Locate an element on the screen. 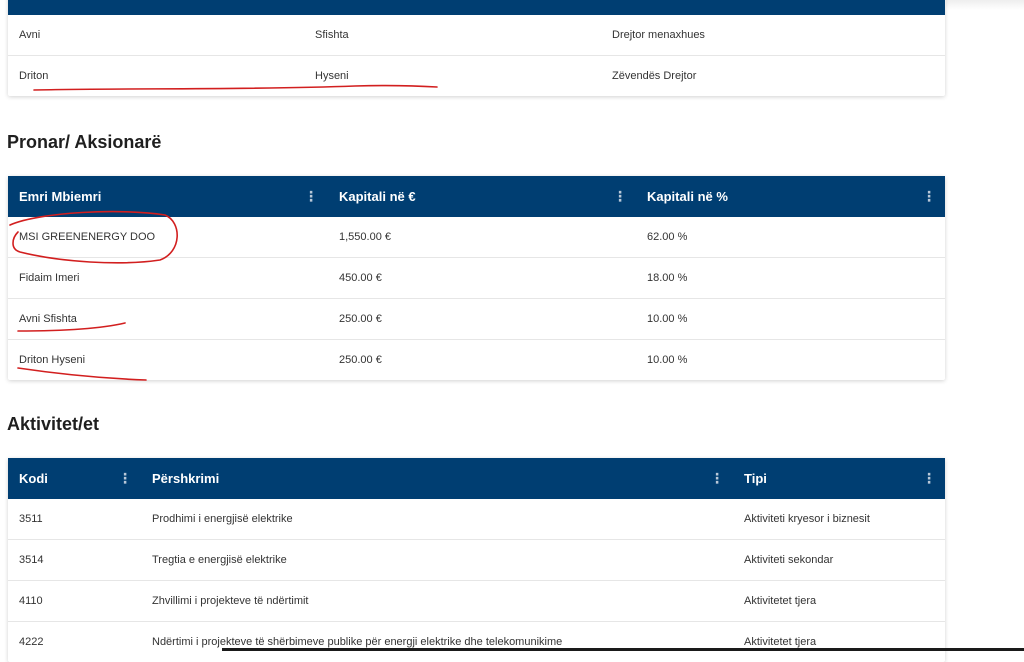 The height and width of the screenshot is (662, 1024). activity-code-cell: 3514 is located at coordinates (31, 560).